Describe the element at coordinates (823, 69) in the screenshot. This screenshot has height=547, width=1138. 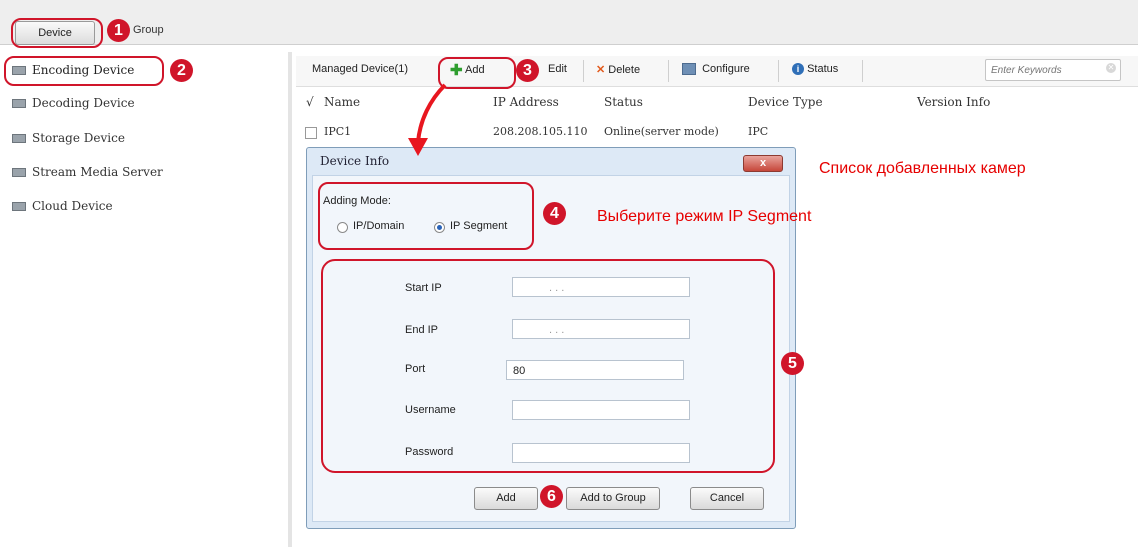
I see `status-button-label: Status` at that location.